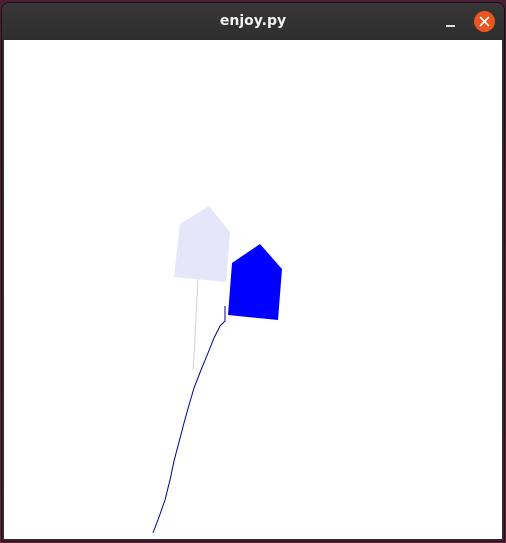  Describe the element at coordinates (451, 22) in the screenshot. I see `minimize-button` at that location.